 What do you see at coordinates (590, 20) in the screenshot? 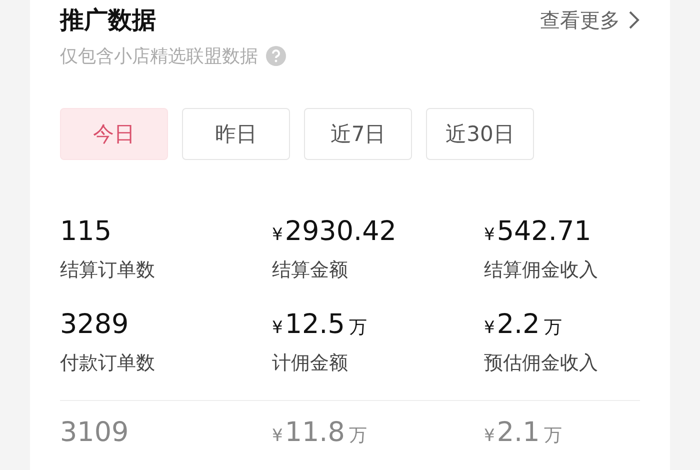
I see `view-more-link: 查看更多` at bounding box center [590, 20].